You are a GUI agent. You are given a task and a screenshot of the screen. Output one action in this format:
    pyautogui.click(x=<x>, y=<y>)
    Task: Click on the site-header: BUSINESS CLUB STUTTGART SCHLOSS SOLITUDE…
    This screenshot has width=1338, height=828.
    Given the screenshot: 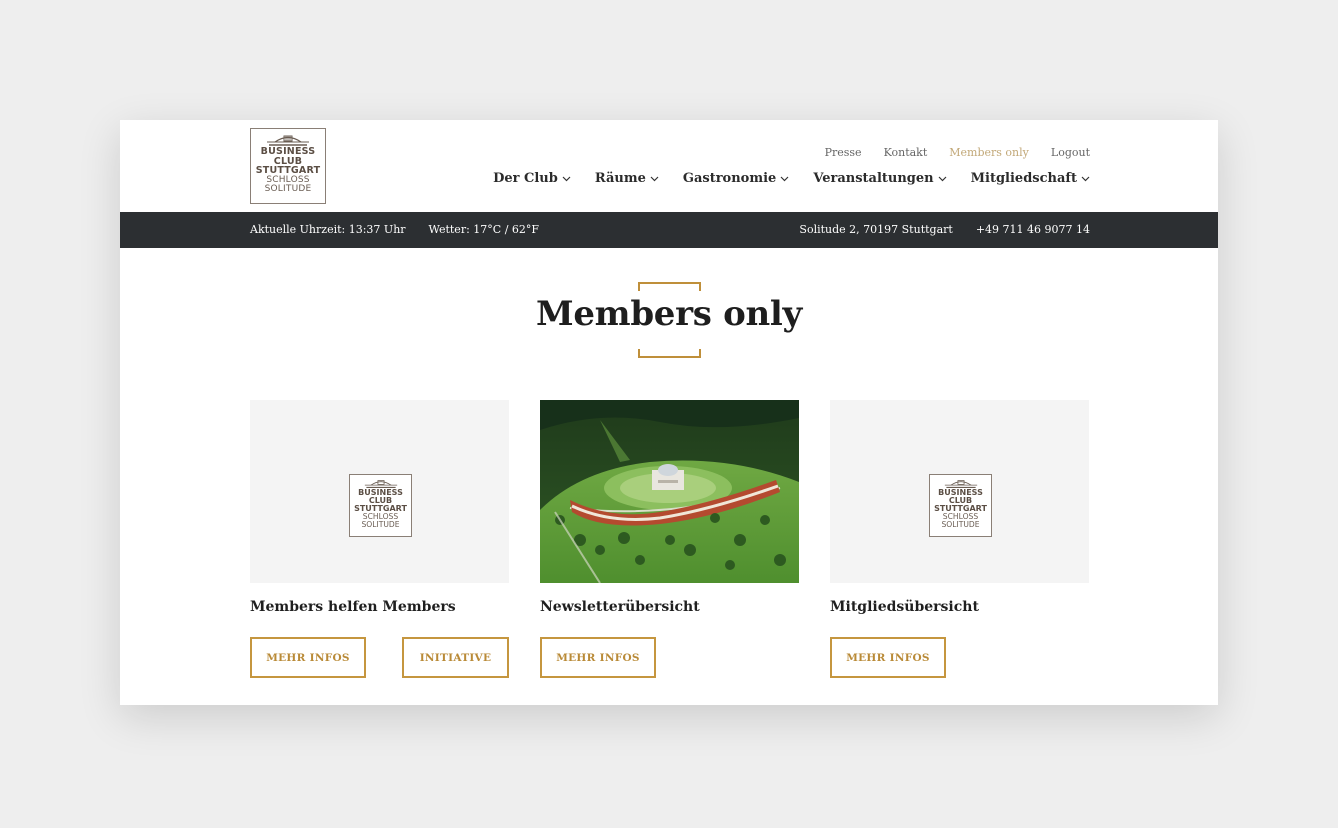 What is the action you would take?
    pyautogui.click(x=669, y=166)
    